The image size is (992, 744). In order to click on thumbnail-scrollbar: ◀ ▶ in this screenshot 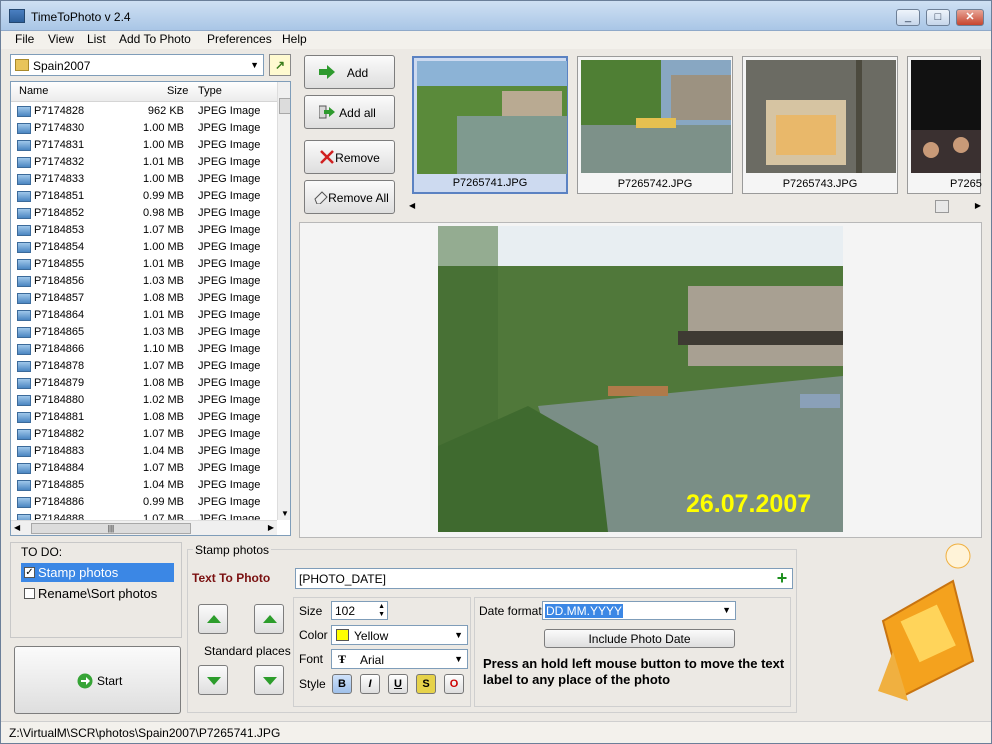, I will do `click(695, 207)`.